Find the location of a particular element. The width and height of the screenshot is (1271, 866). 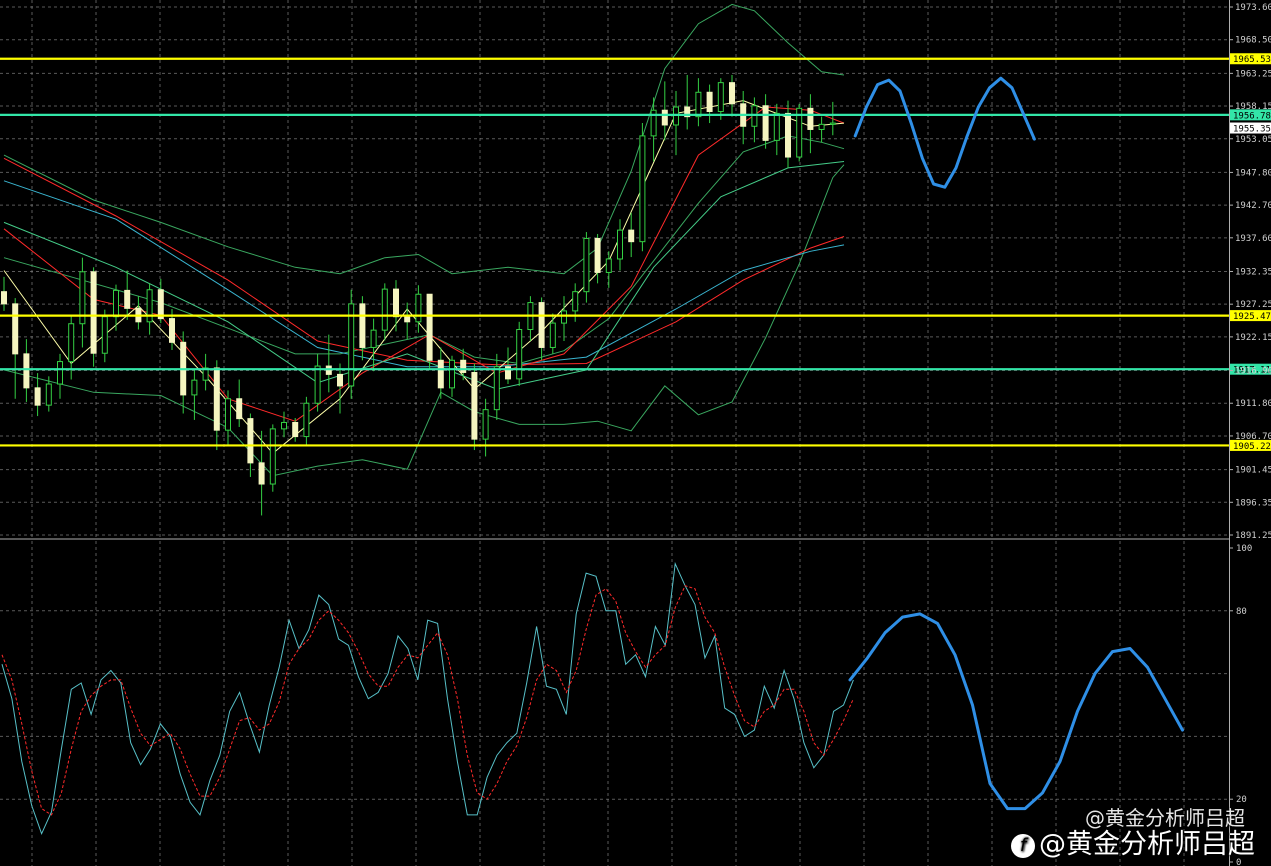

level-label: 1925.47 is located at coordinates (1252, 317).